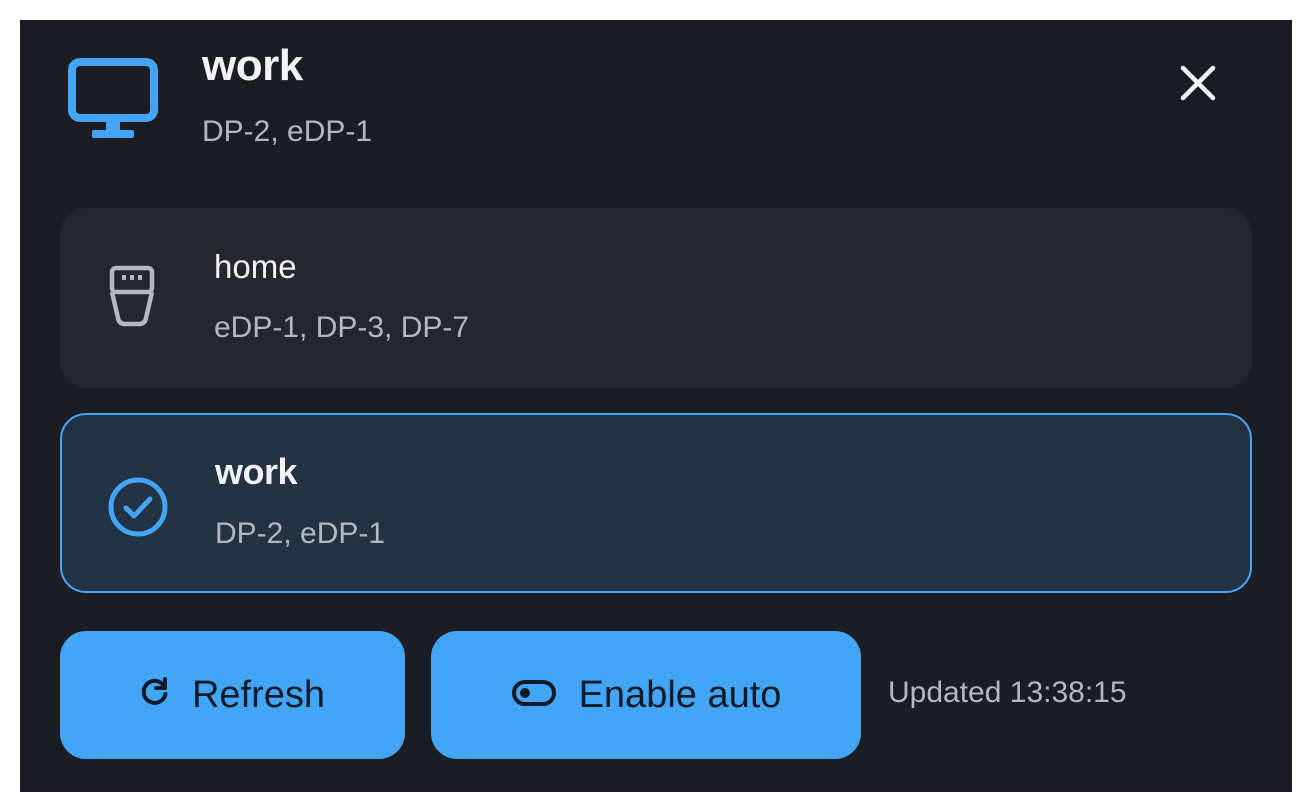  What do you see at coordinates (255, 266) in the screenshot?
I see `profile-name: home` at bounding box center [255, 266].